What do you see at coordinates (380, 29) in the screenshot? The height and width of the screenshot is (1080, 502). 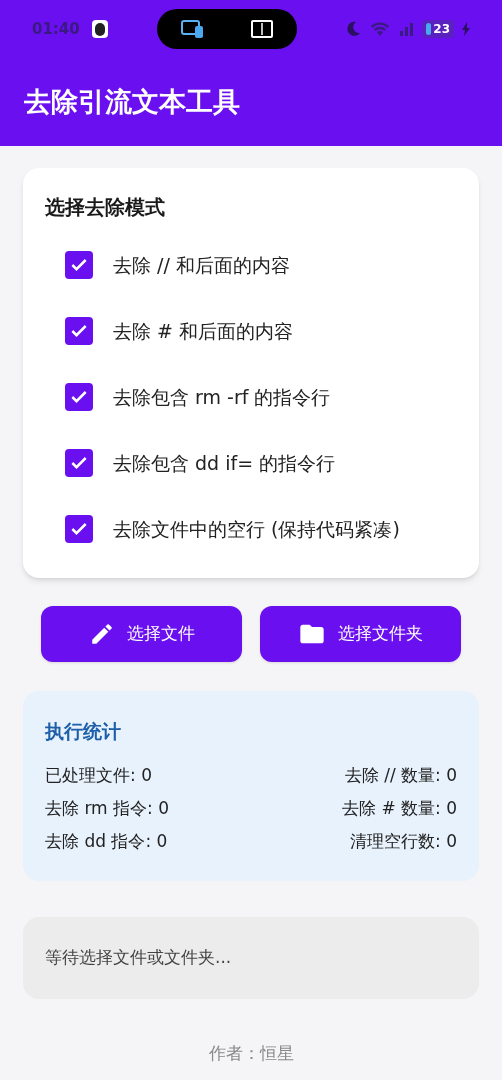 I see `wifi-icon` at bounding box center [380, 29].